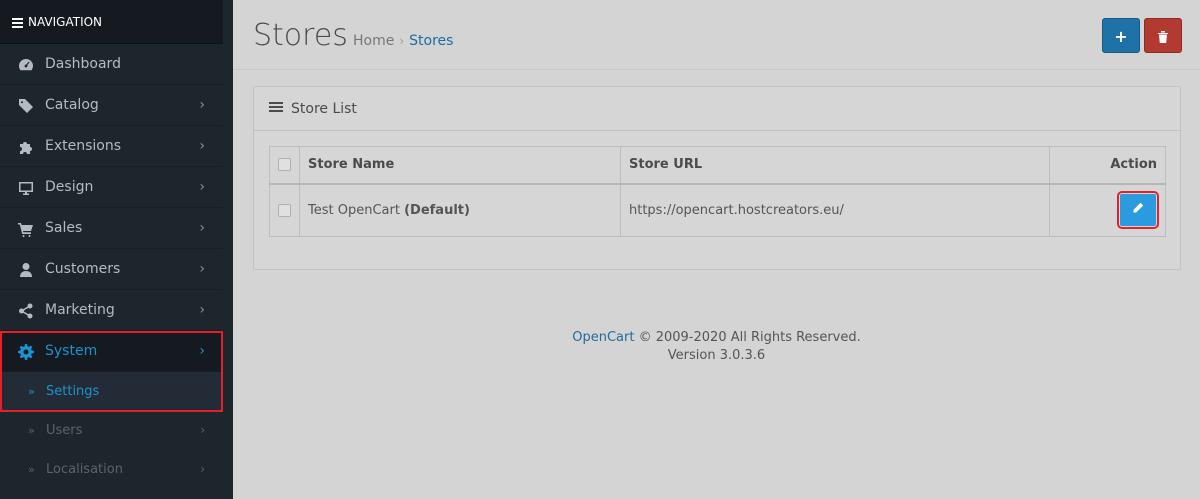 The image size is (1200, 499). Describe the element at coordinates (65, 22) in the screenshot. I see `nav-header-label: NAVIGATION` at that location.